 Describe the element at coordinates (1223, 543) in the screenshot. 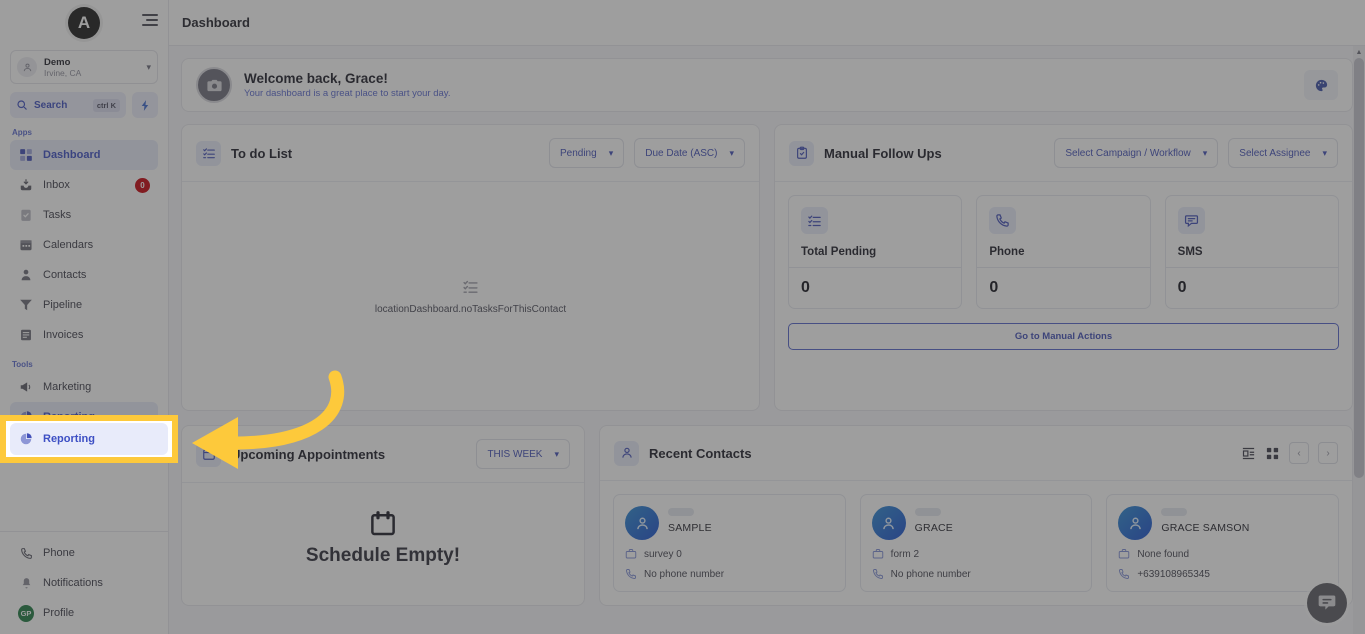

I see `contact-card: GRACE SAMSON None found +639108965345` at that location.